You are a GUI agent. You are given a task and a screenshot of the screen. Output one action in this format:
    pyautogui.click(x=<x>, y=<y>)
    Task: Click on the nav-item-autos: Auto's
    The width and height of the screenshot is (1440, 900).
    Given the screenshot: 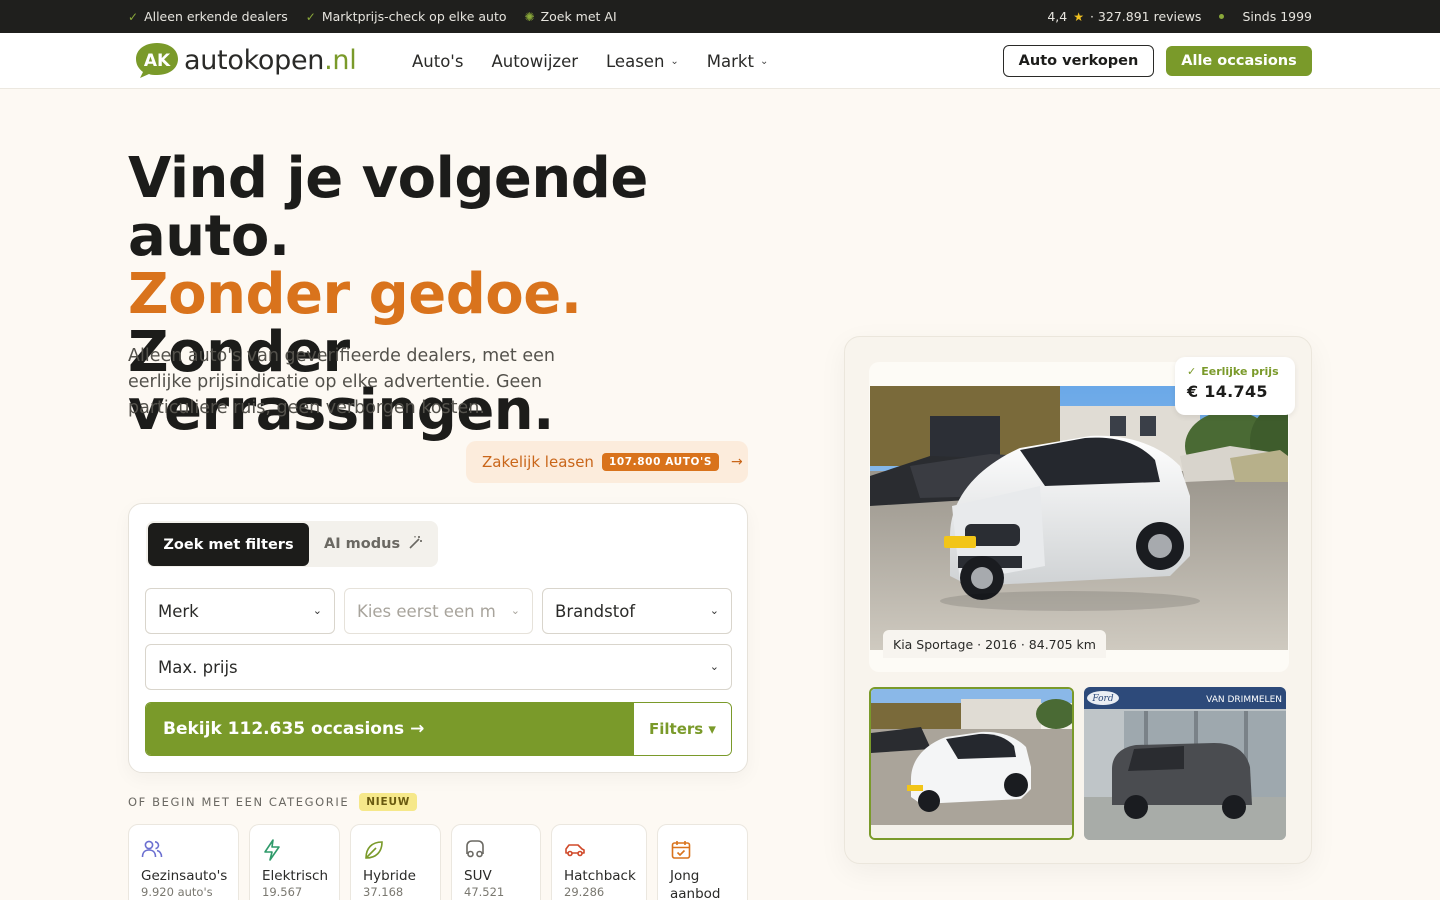 What is the action you would take?
    pyautogui.click(x=437, y=61)
    